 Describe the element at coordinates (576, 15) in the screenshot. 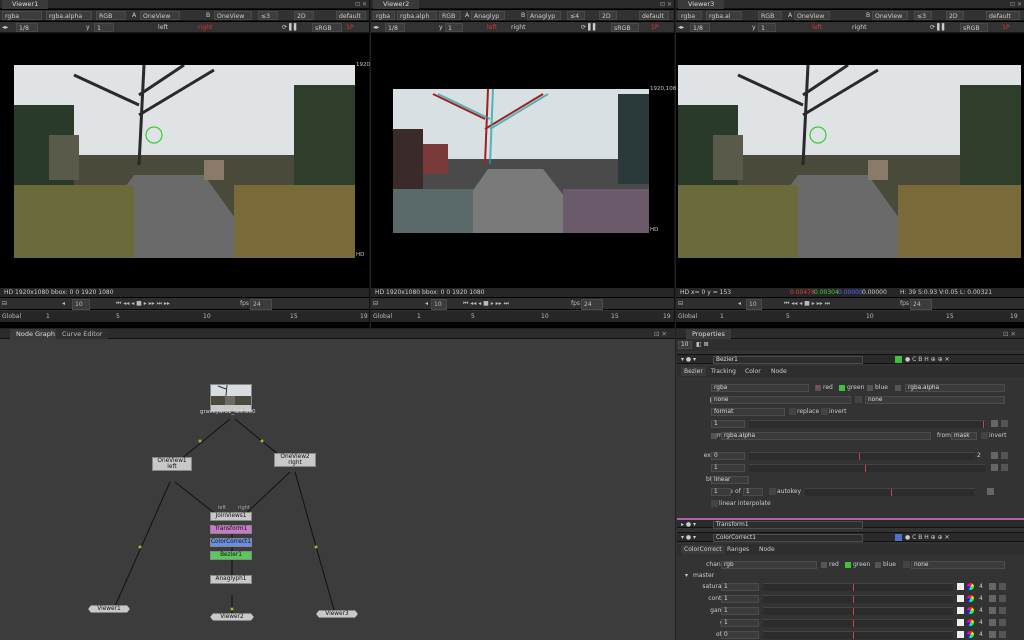

I see `zoom-dropdown: ≤4` at that location.